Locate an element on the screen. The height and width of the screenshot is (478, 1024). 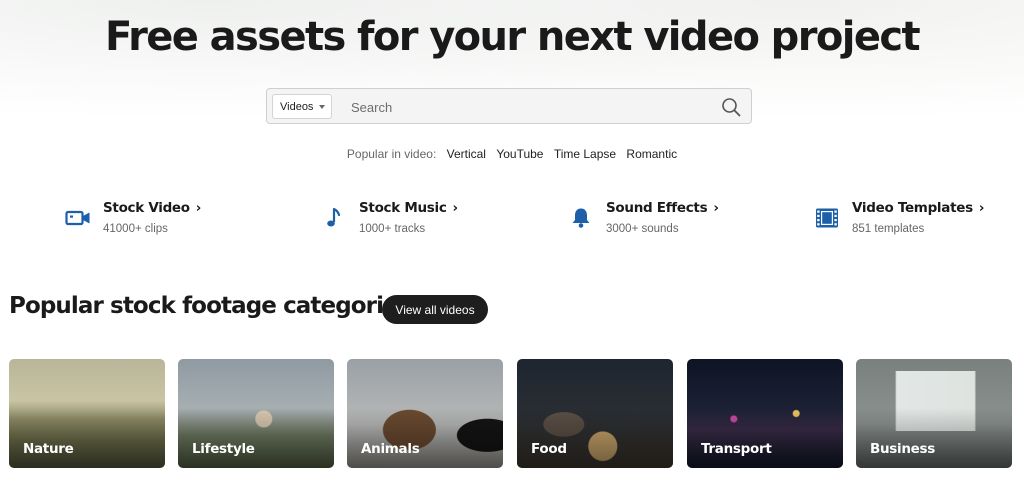
category-card-transport: Transport is located at coordinates (765, 413).